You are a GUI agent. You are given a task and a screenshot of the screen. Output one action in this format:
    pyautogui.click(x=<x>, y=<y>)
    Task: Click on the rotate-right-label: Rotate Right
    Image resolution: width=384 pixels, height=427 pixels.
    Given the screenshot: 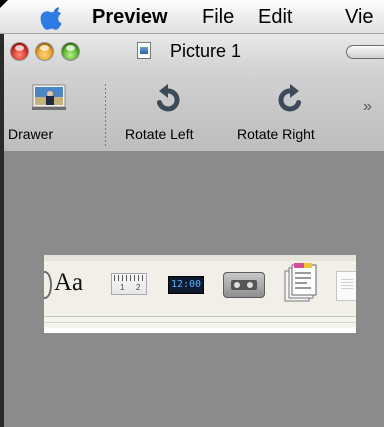 What is the action you would take?
    pyautogui.click(x=276, y=134)
    